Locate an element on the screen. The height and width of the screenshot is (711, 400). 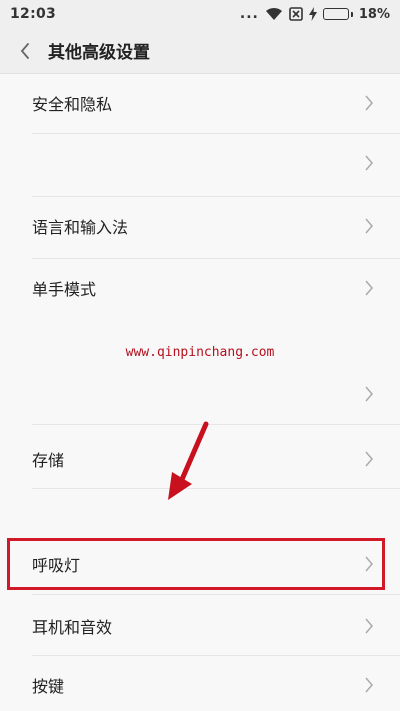
watermark-text: www.qinpinchang.com is located at coordinates (200, 352).